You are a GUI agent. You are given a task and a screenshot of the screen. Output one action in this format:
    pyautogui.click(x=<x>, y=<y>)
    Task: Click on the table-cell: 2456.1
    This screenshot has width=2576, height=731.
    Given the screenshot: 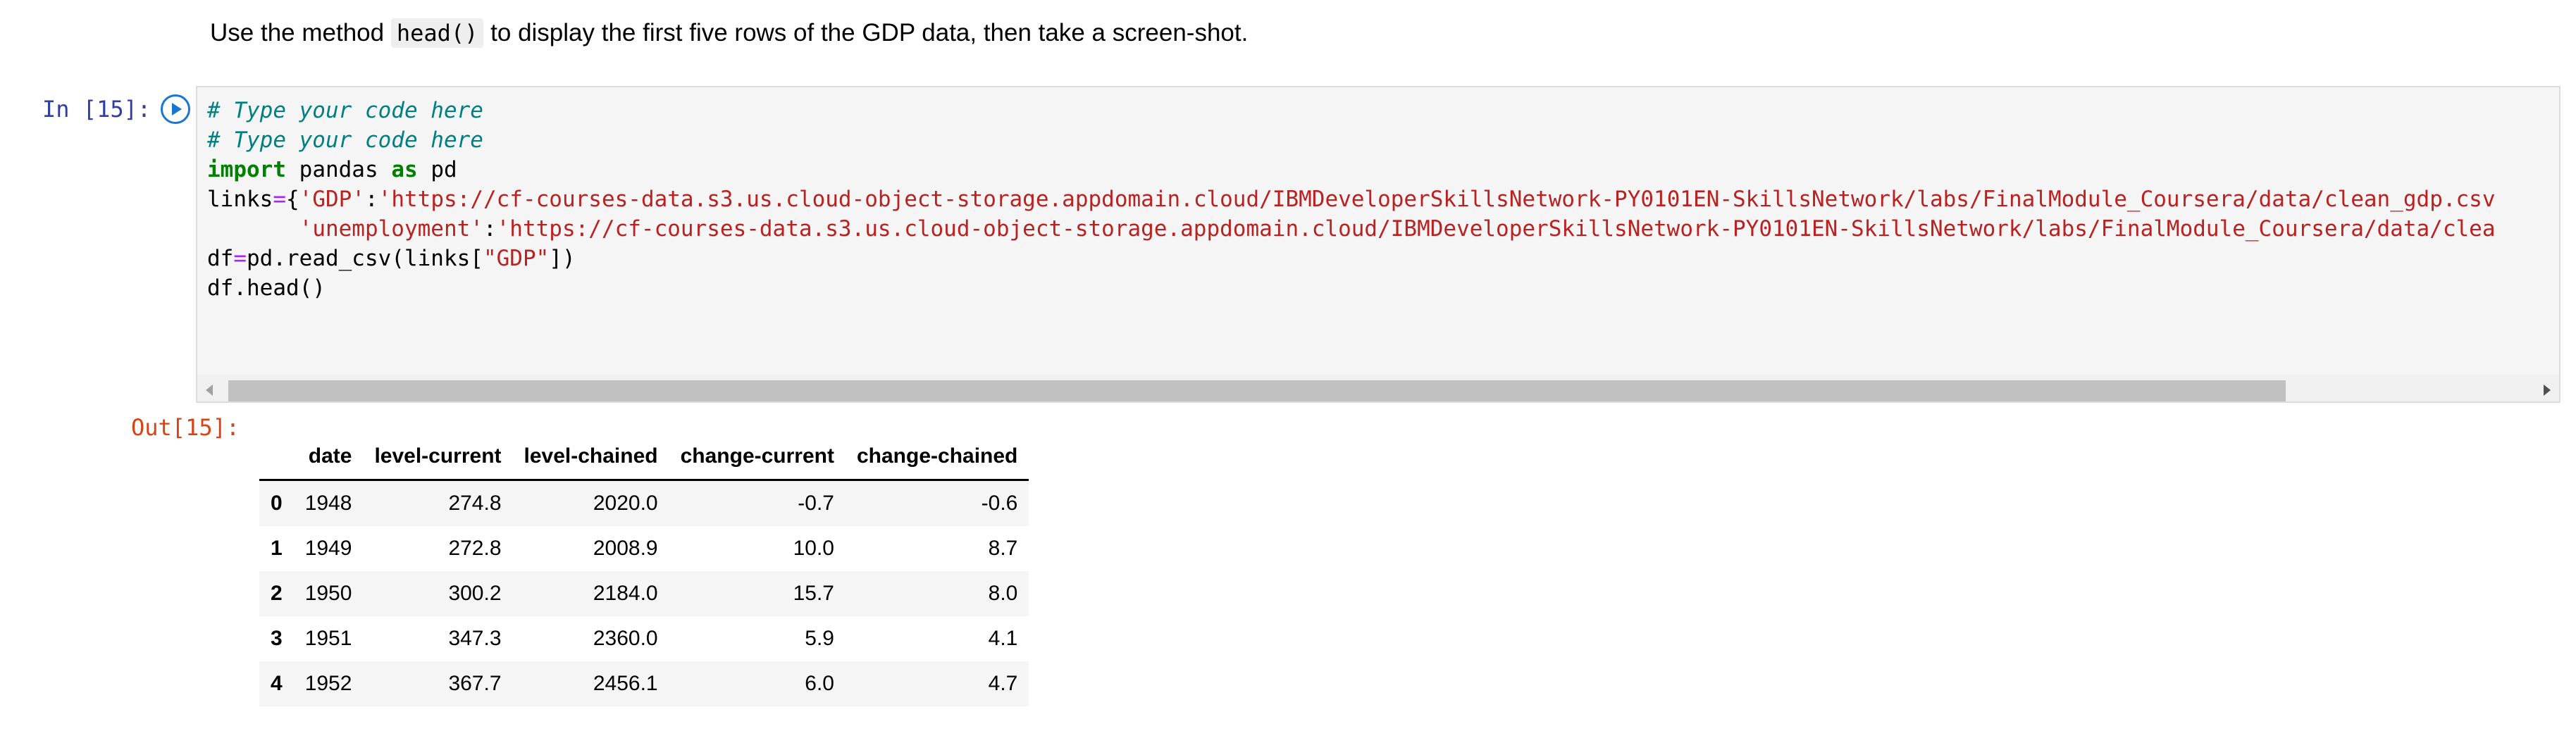 What is the action you would take?
    pyautogui.click(x=625, y=683)
    